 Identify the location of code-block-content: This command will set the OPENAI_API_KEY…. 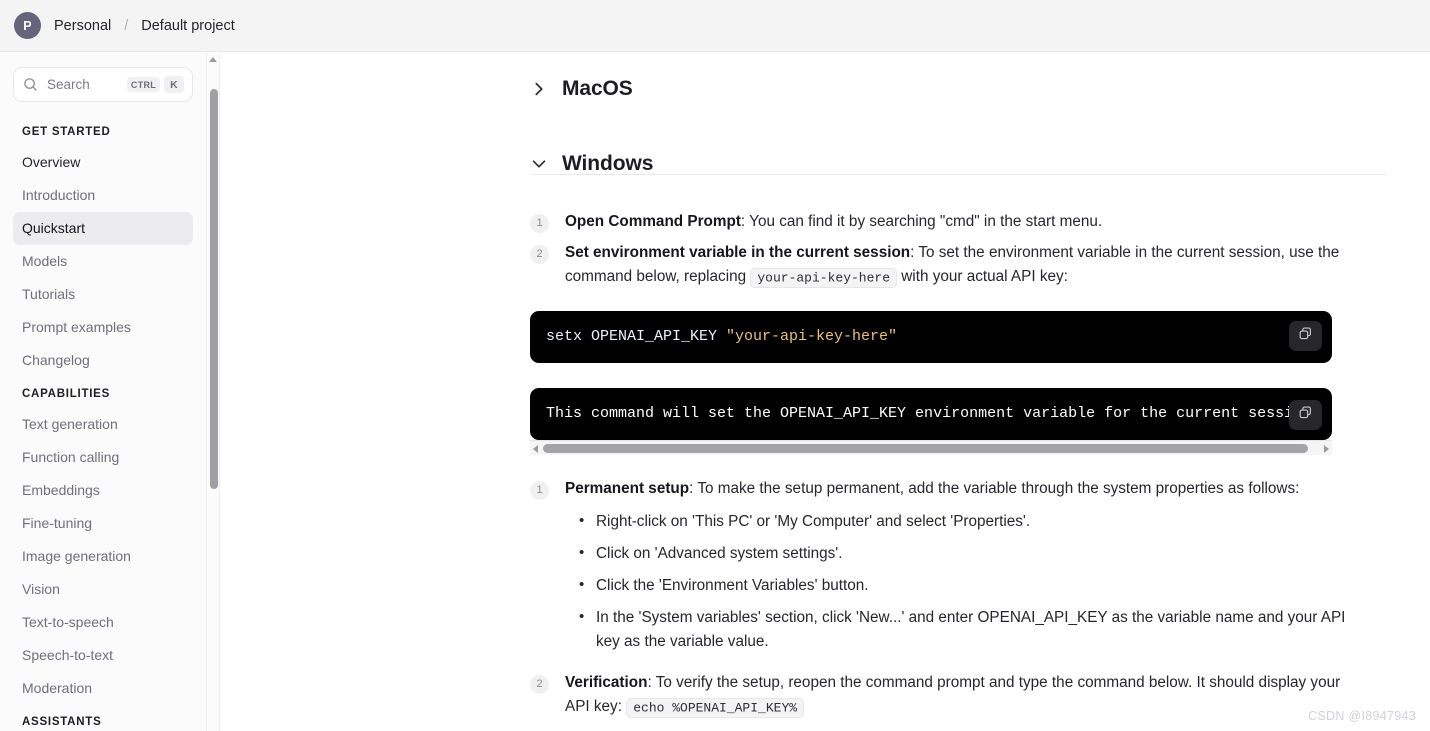
(920, 413).